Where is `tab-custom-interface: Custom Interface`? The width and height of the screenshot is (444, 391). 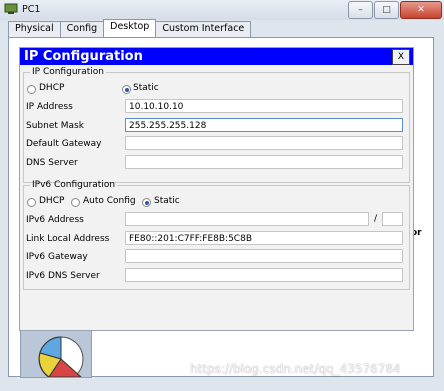 tab-custom-interface: Custom Interface is located at coordinates (203, 29).